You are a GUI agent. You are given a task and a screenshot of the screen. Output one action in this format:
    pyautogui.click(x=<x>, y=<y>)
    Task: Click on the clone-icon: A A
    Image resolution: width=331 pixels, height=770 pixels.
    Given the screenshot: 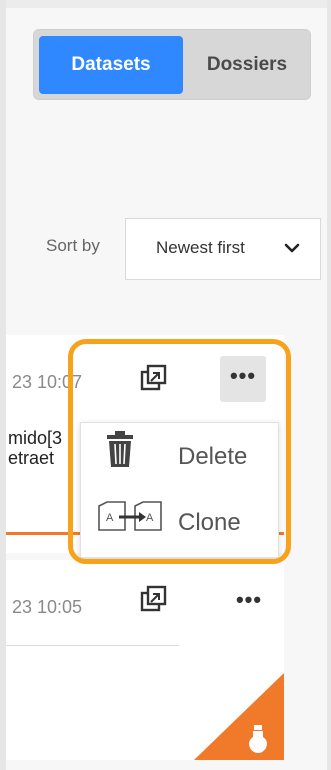 What is the action you would take?
    pyautogui.click(x=130, y=516)
    